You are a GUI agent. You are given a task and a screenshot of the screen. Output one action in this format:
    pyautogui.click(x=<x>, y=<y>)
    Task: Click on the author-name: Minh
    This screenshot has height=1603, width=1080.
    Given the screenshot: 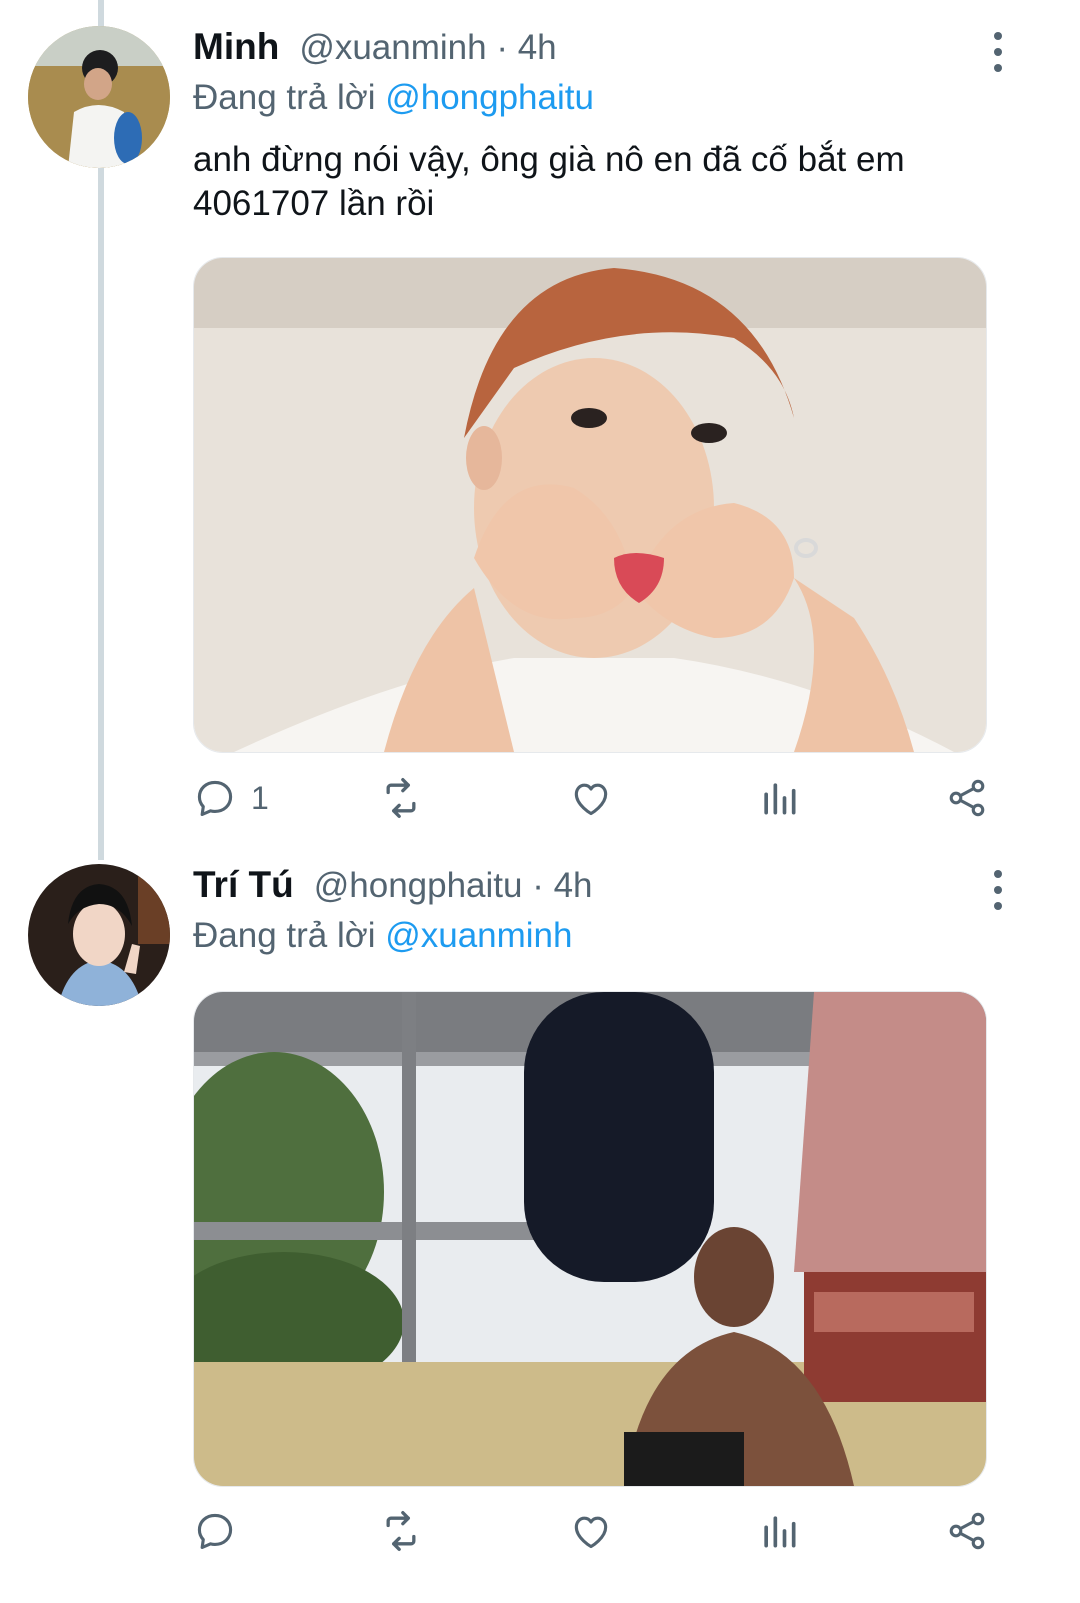 What is the action you would take?
    pyautogui.click(x=236, y=47)
    